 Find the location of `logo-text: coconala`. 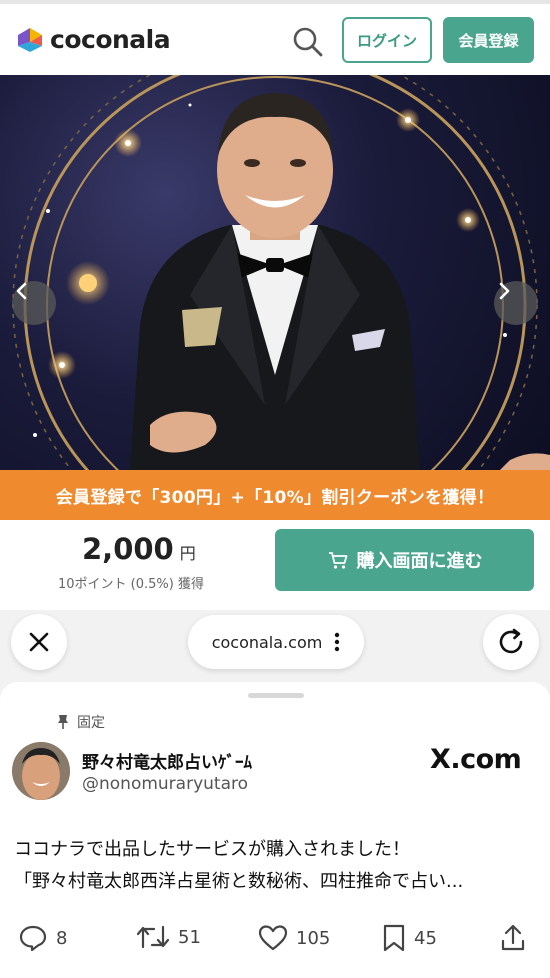

logo-text: coconala is located at coordinates (110, 39).